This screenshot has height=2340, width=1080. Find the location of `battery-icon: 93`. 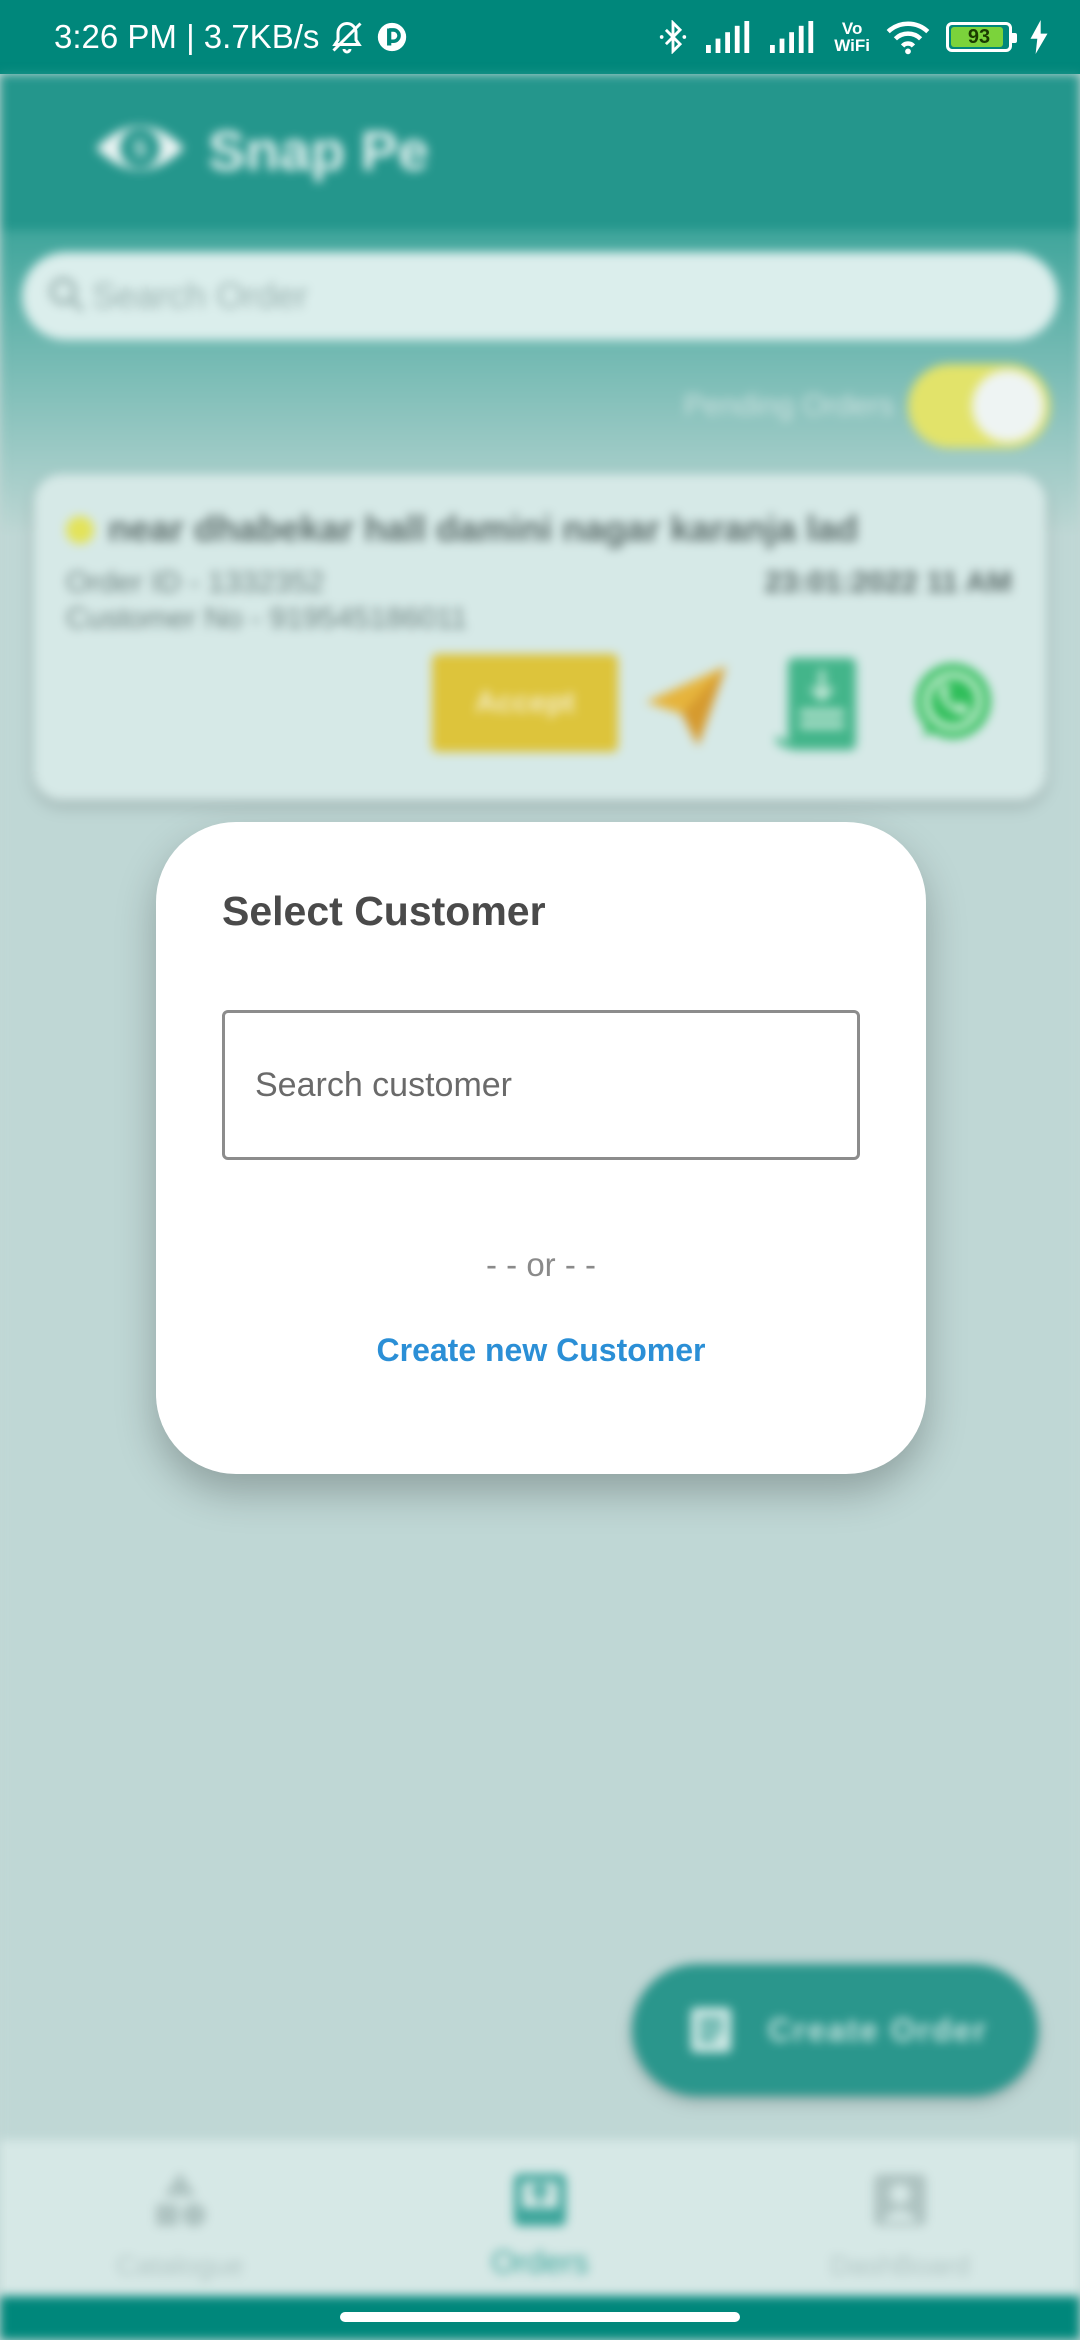

battery-icon: 93 is located at coordinates (981, 37).